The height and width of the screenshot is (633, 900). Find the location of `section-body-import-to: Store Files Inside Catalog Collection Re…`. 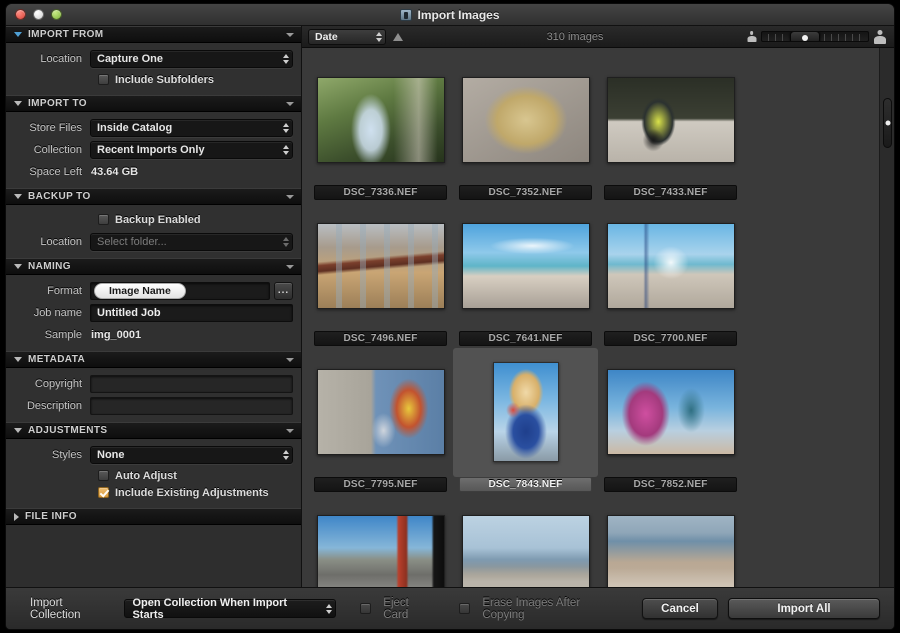

section-body-import-to: Store Files Inside Catalog Collection Re… is located at coordinates (153, 150).